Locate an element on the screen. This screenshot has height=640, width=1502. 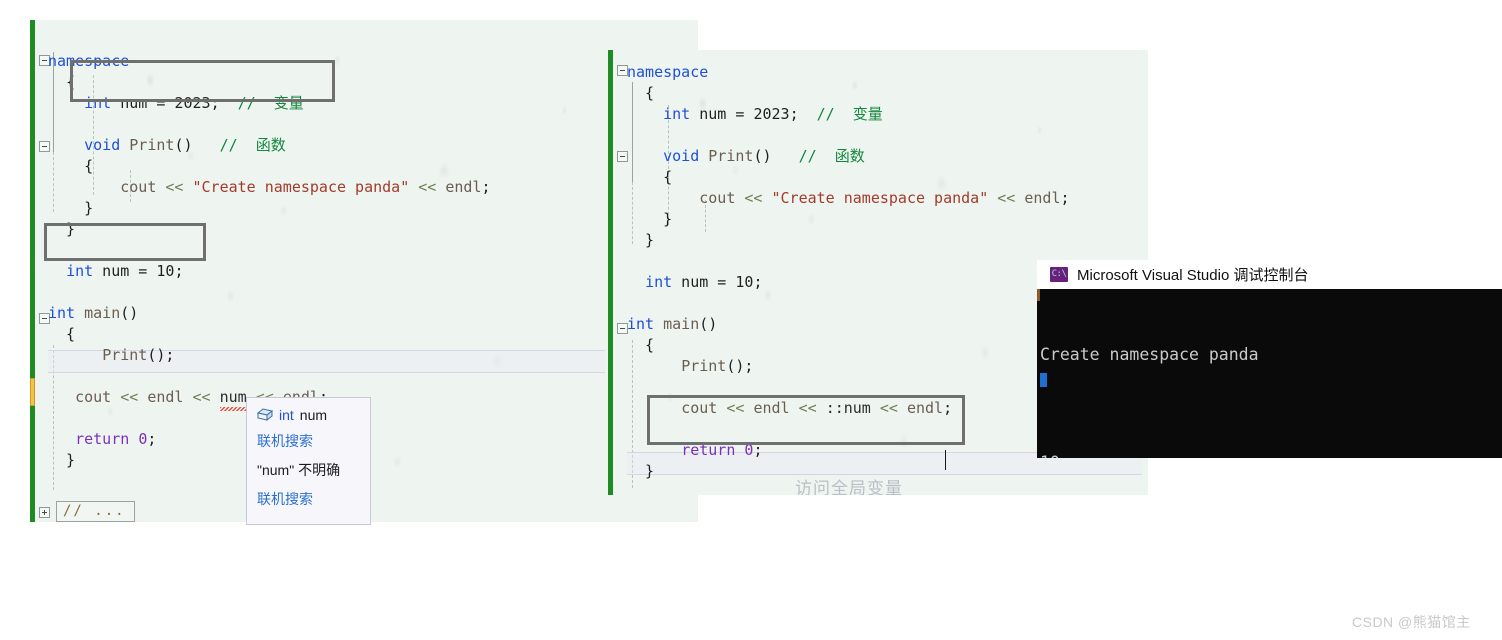
console-title-text: Microsoft Visual Studio 调试控制台 is located at coordinates (1193, 275).